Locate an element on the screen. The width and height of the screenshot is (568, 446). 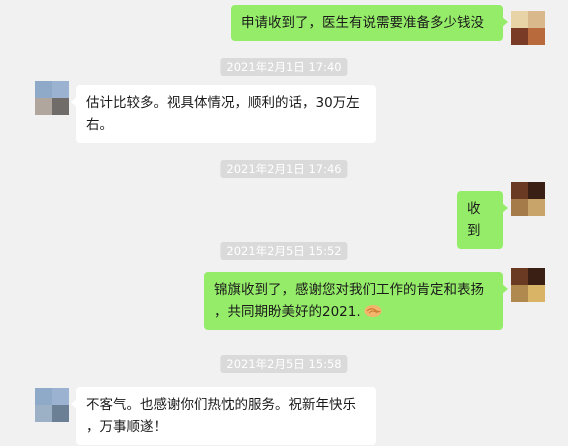
handshake-icon is located at coordinates (373, 310).